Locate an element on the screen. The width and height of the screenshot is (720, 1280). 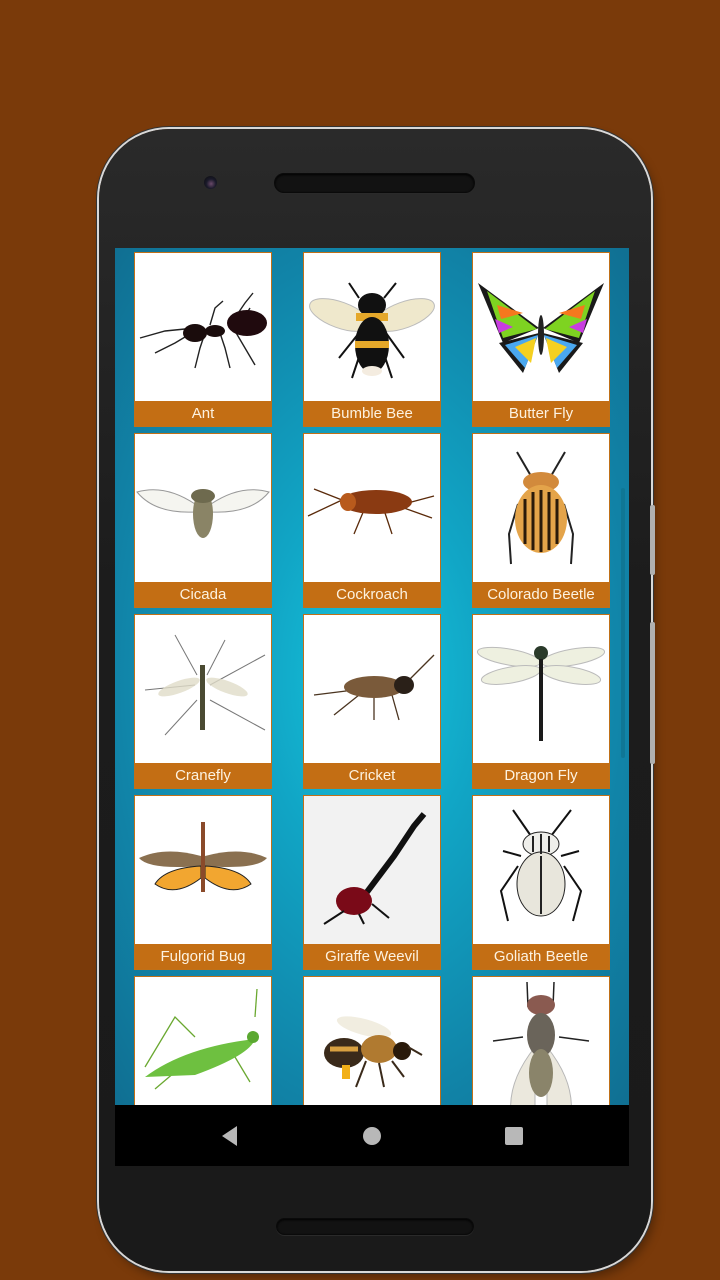
cockroach-image is located at coordinates (372, 508).